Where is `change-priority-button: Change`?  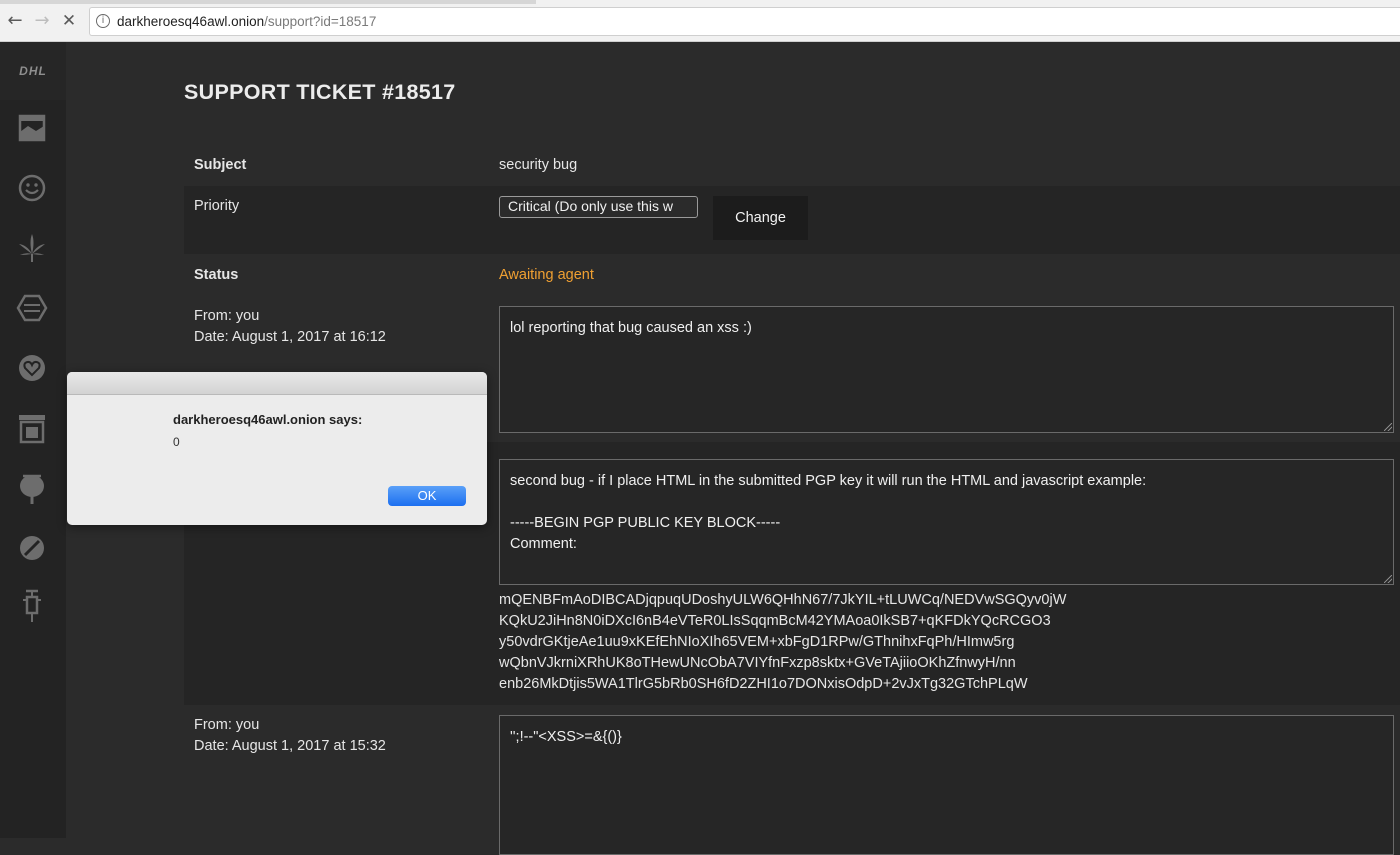 change-priority-button: Change is located at coordinates (760, 218).